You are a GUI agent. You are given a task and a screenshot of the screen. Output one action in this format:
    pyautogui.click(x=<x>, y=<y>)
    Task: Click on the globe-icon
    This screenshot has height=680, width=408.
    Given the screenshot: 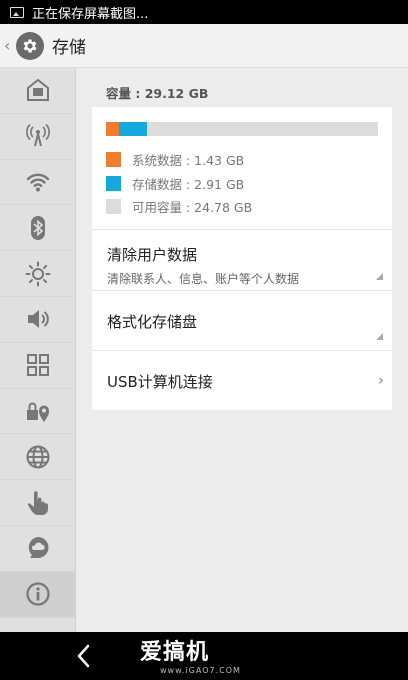 What is the action you would take?
    pyautogui.click(x=38, y=457)
    